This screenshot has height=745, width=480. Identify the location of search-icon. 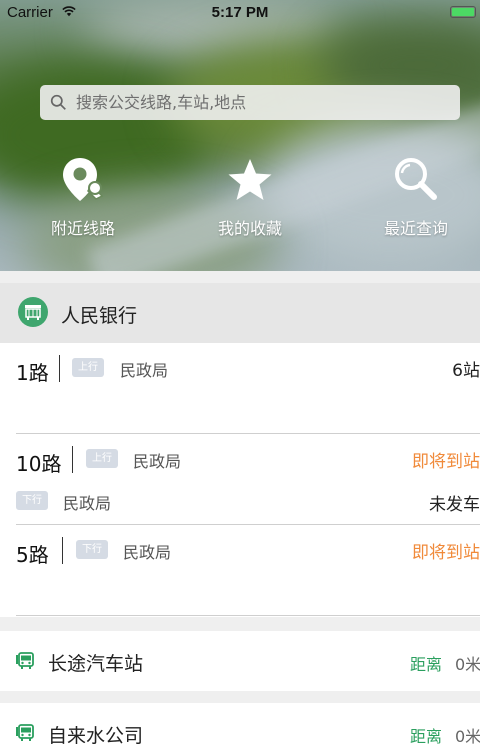
(58, 102).